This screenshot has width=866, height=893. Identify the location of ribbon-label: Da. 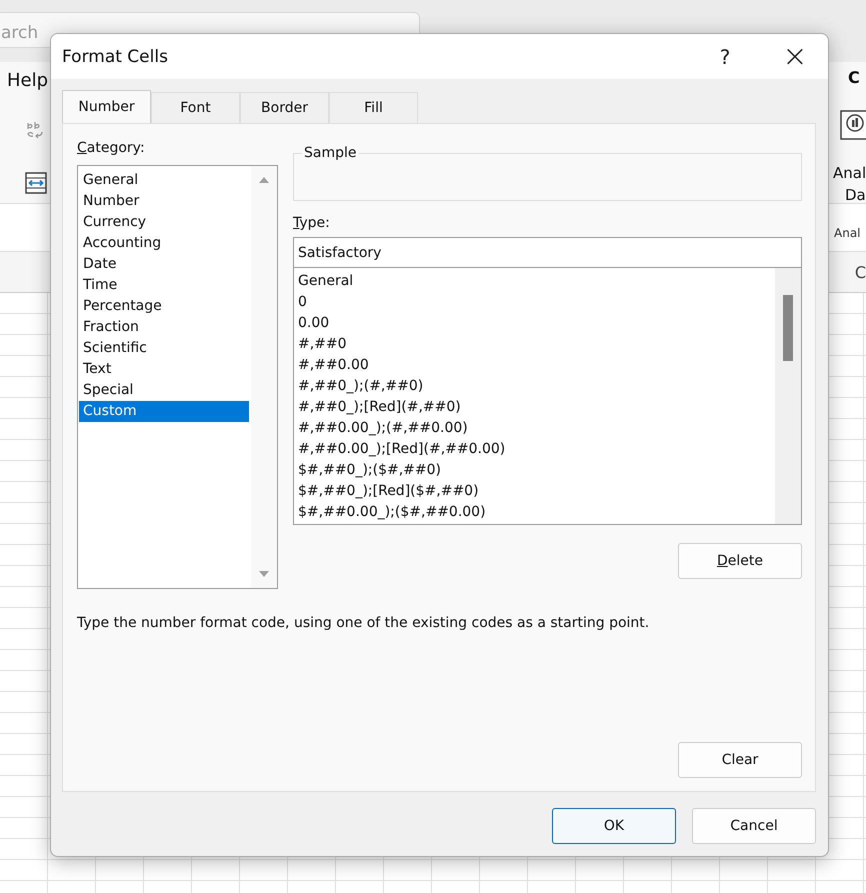
(855, 195).